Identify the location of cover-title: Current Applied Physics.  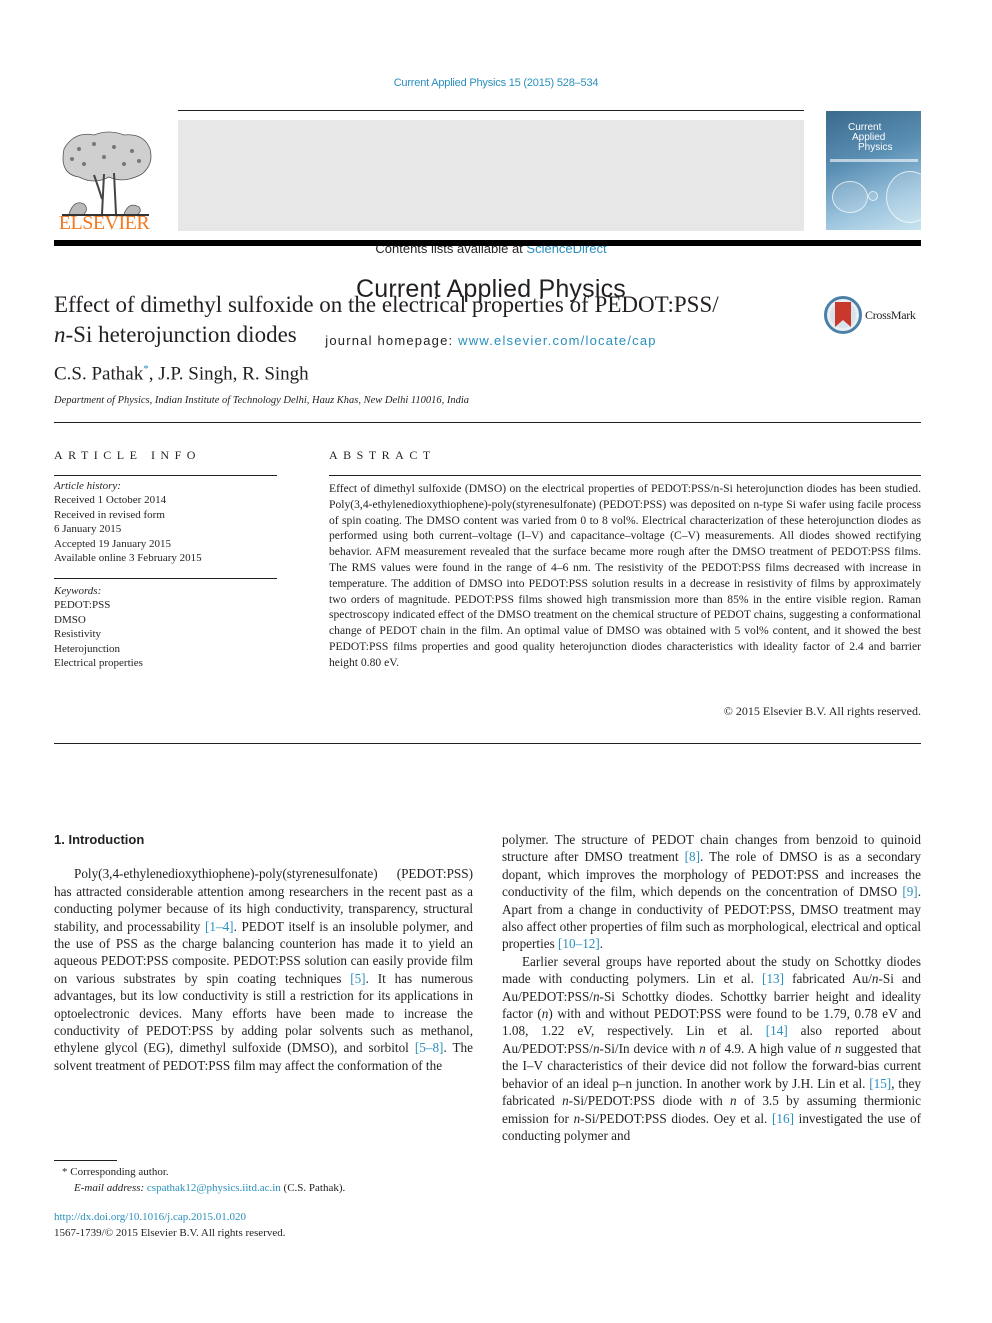
(870, 138).